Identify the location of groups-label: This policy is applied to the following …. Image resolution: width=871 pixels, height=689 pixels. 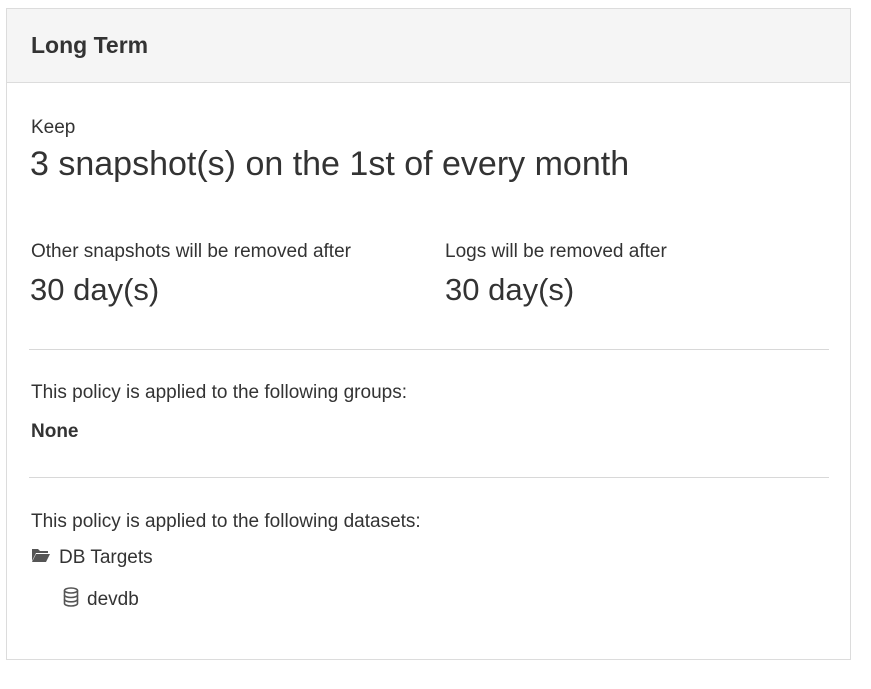
(219, 392).